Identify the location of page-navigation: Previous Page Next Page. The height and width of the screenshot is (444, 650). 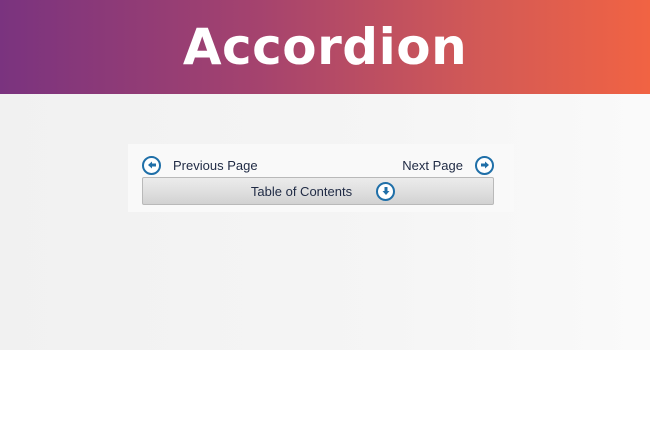
(318, 165).